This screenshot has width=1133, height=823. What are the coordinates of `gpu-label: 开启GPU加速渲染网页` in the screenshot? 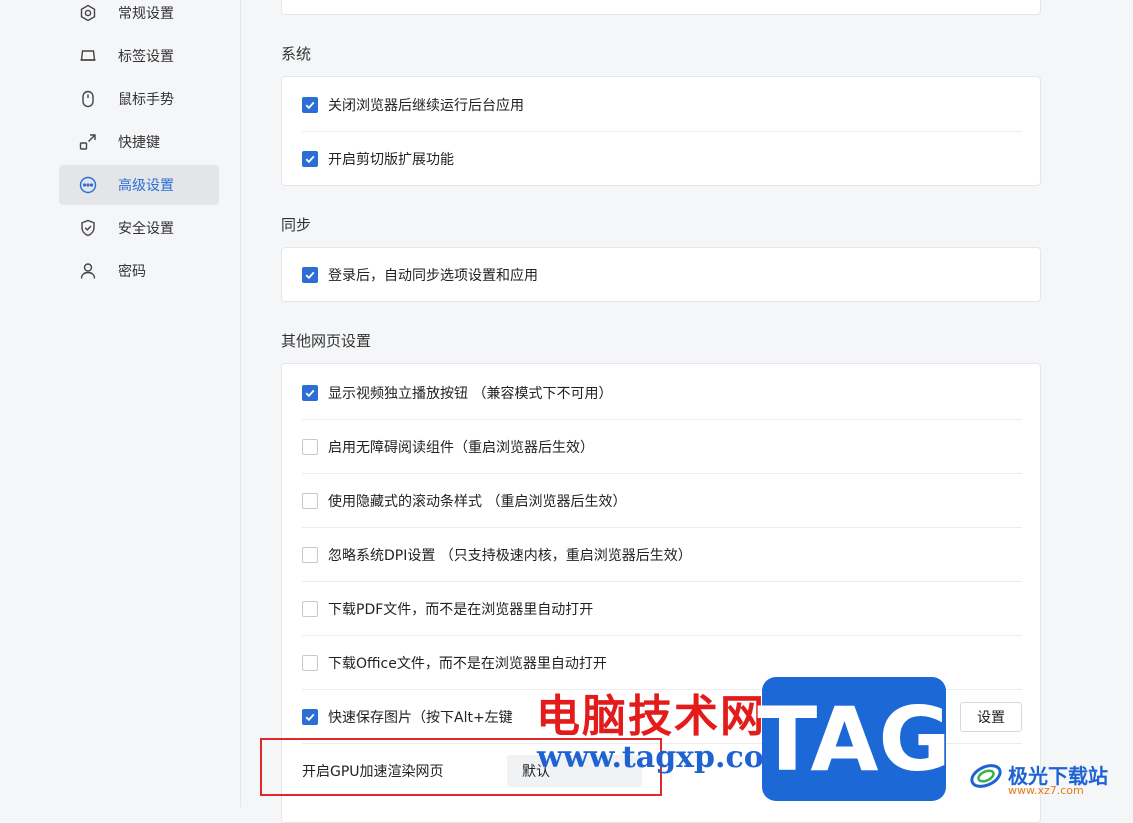 It's located at (373, 772).